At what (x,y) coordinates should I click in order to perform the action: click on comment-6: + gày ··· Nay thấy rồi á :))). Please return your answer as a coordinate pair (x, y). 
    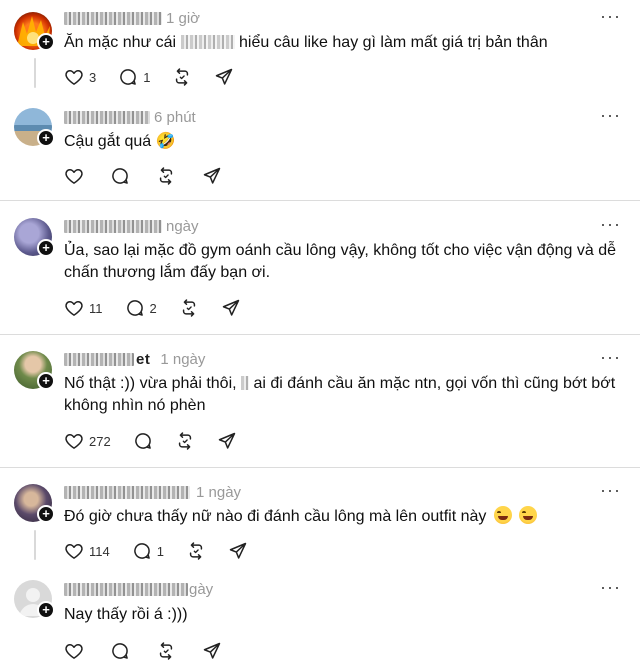
    Looking at the image, I should click on (320, 619).